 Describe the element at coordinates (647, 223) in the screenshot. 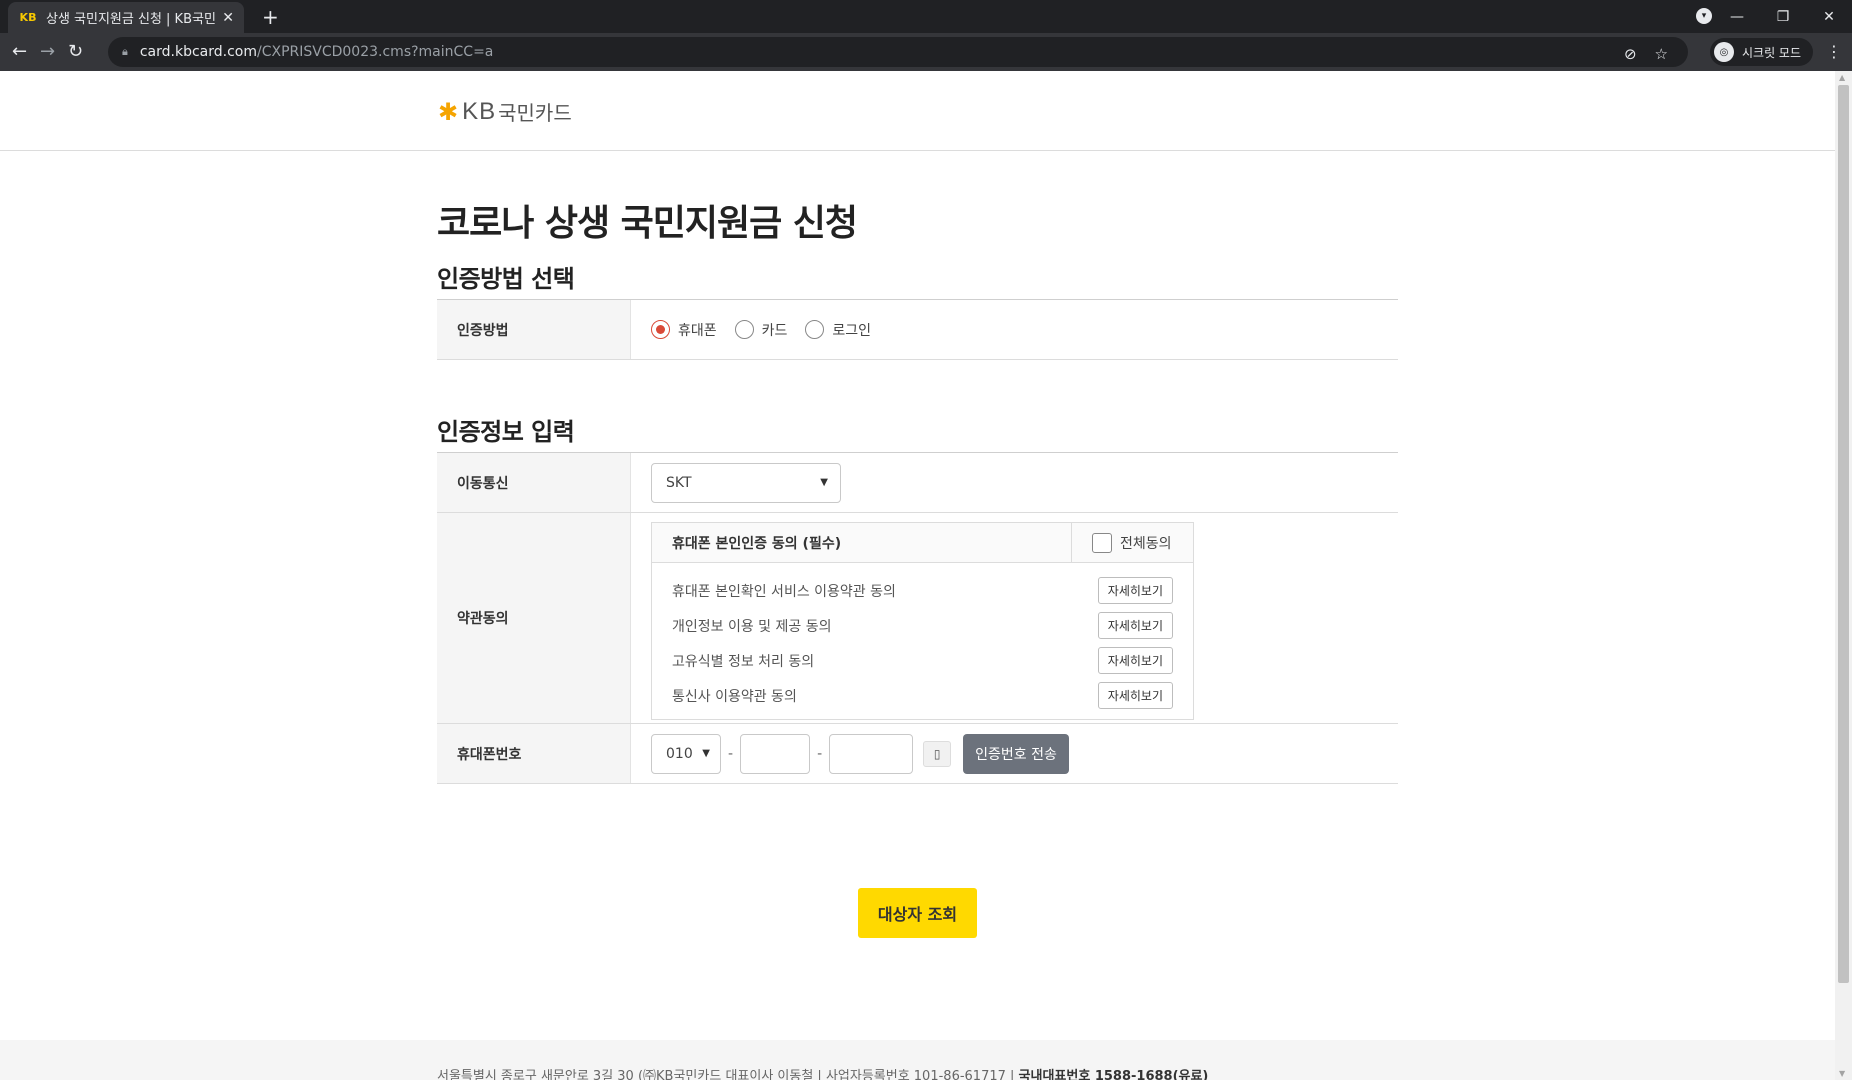

I see `page-title: 코로나 상생 국민지원금 신청` at that location.